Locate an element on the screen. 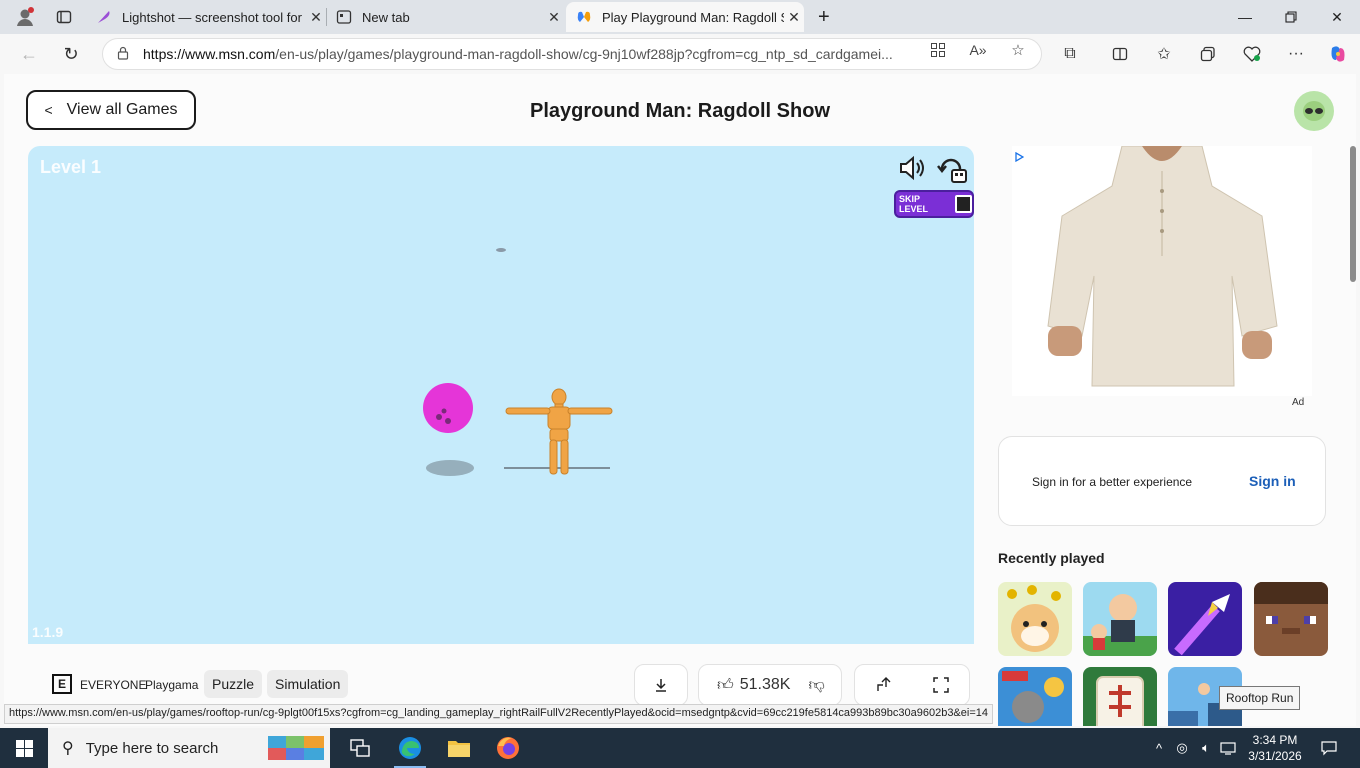 The image size is (1360, 768). app-available-button is located at coordinates (938, 50).